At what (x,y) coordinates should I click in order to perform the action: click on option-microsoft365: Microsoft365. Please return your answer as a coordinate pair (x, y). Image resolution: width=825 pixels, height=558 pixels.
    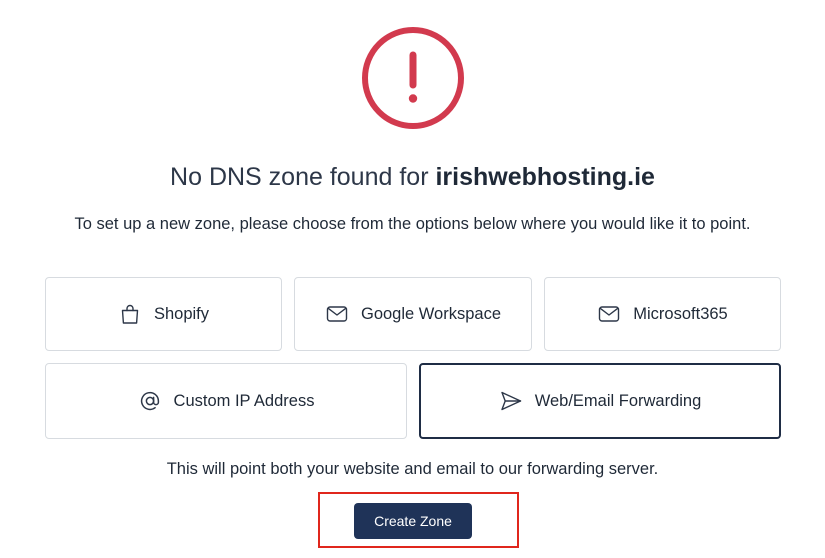
    Looking at the image, I should click on (662, 314).